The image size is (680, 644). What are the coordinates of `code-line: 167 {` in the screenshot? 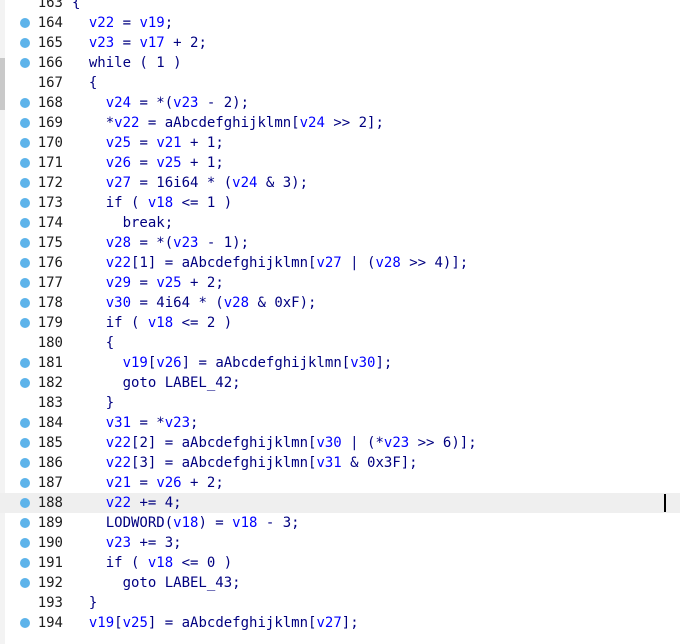 It's located at (340, 83).